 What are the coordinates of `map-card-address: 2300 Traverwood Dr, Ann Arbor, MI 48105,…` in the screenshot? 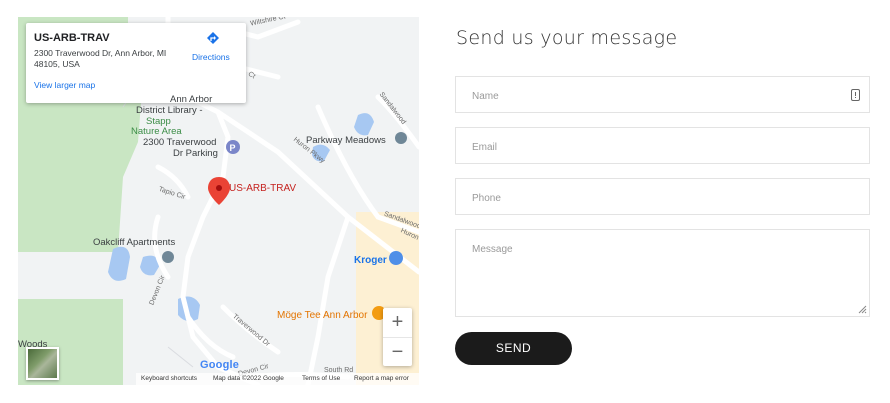 It's located at (100, 58).